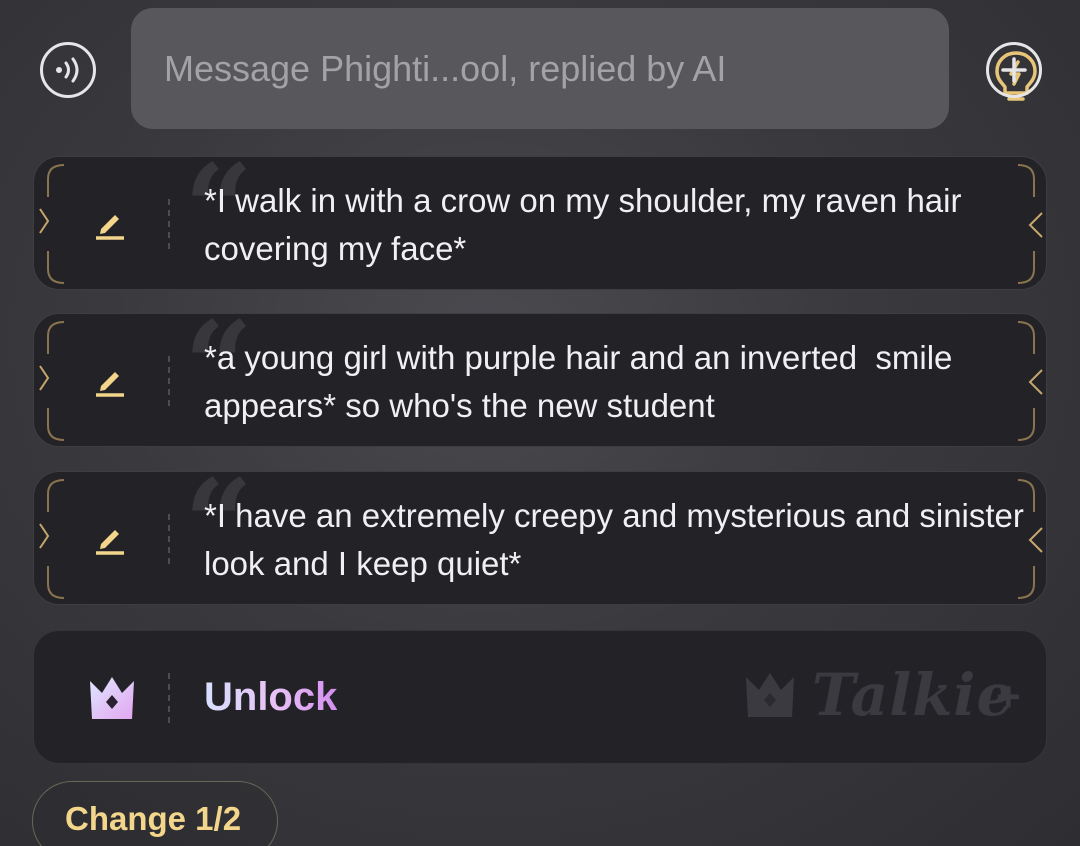 This screenshot has height=846, width=1080. I want to click on change-suggestions-button: Change 1/2, so click(155, 813).